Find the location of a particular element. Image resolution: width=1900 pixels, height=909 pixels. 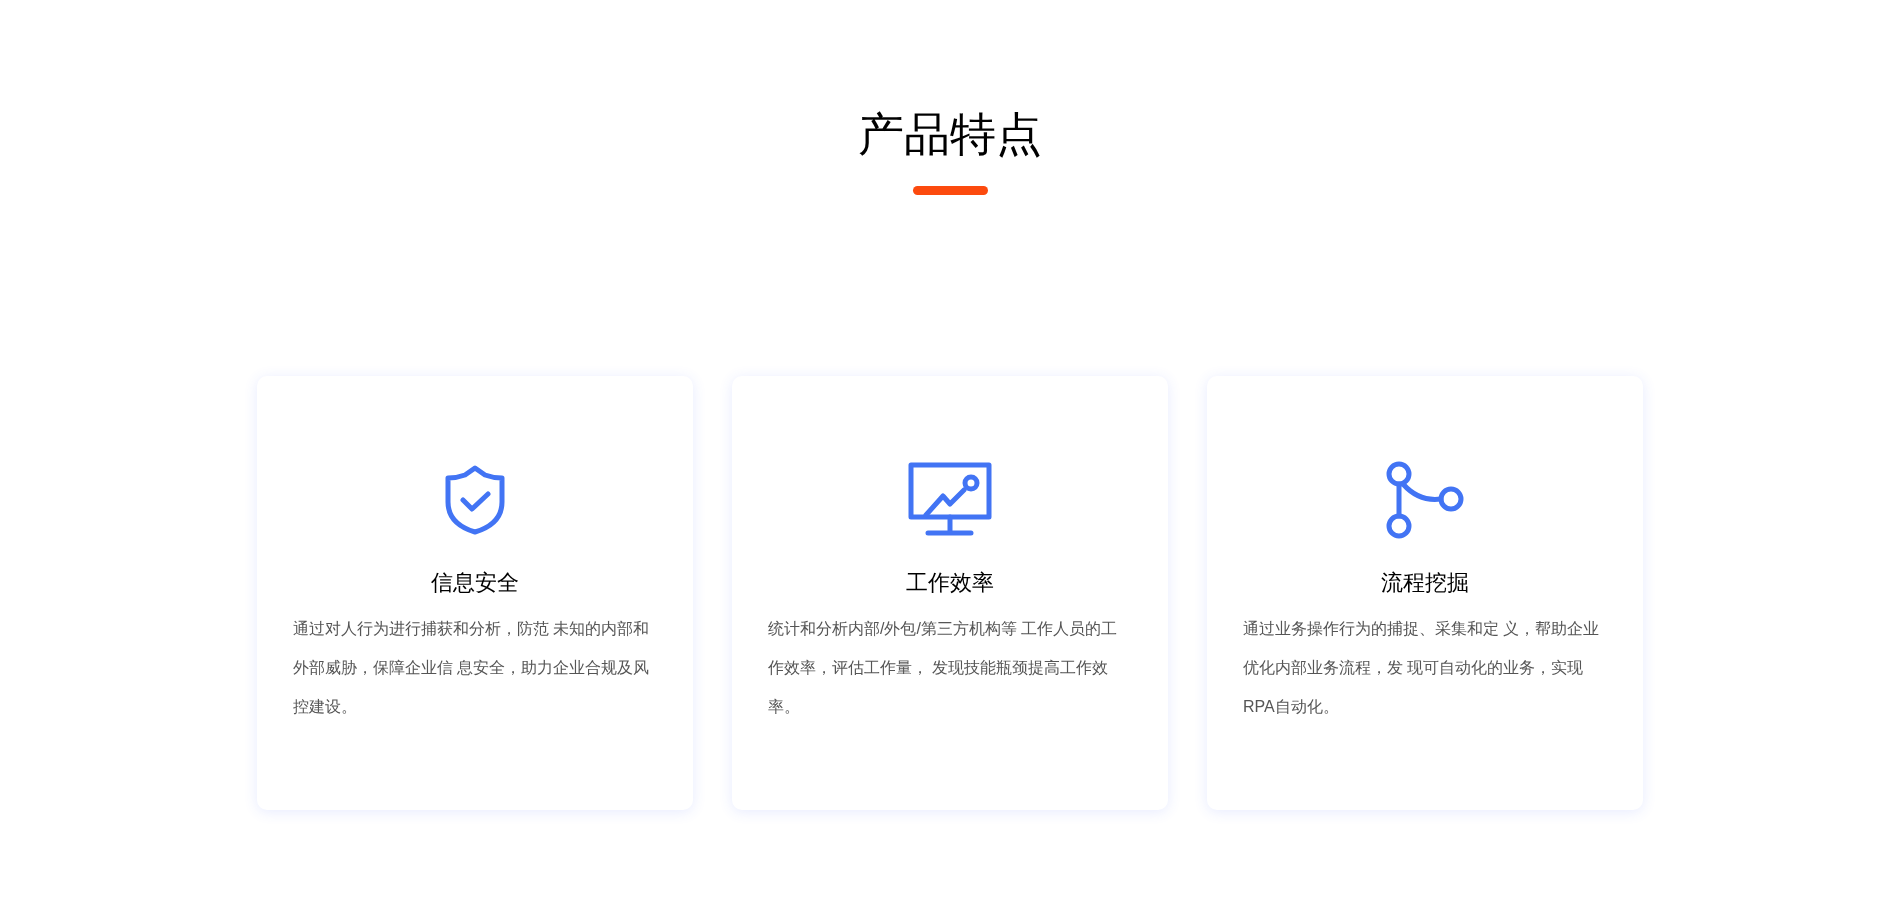

feature-description: 统计和分析内部/外包/第三方机构等 工作人员的工作效率，评估工作量， 发现技能瓶颈提高工作效率。 is located at coordinates (943, 668).